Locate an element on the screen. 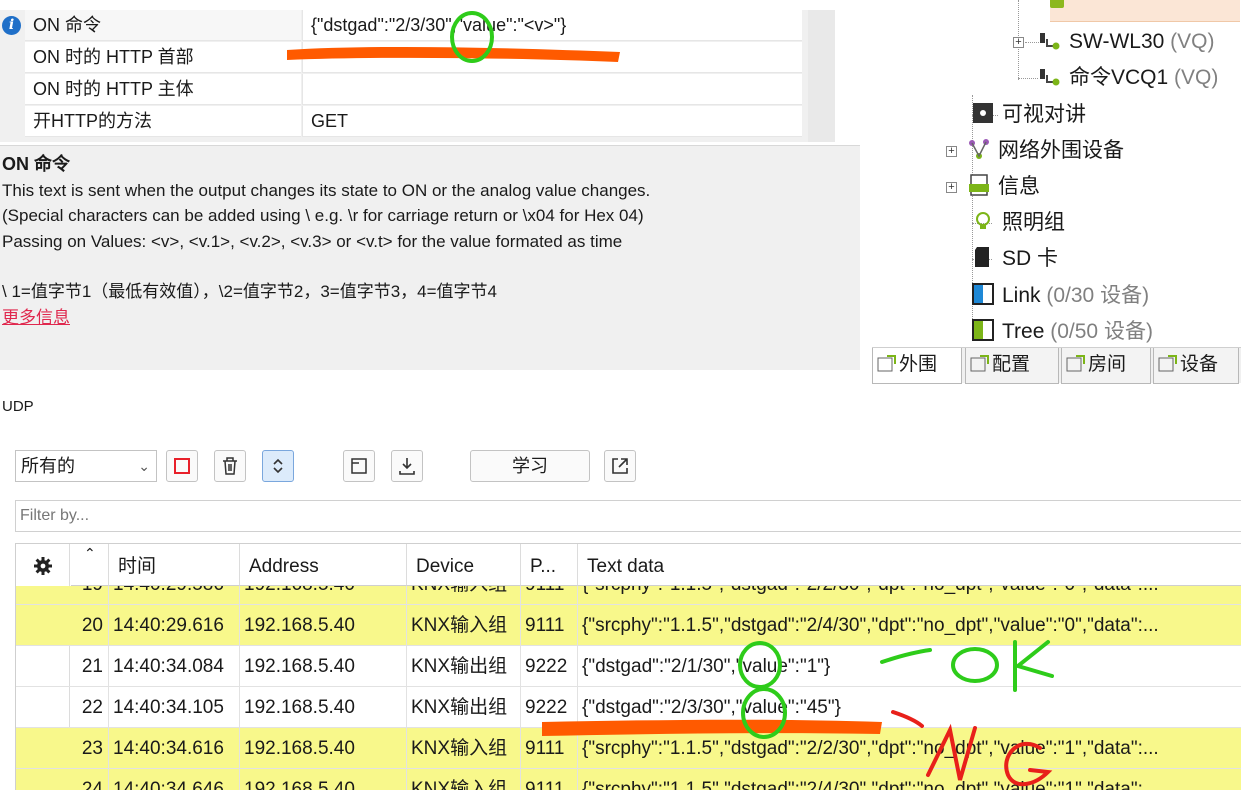  prop-row-http-body: ON 时的 HTTP 主体 is located at coordinates (417, 89).